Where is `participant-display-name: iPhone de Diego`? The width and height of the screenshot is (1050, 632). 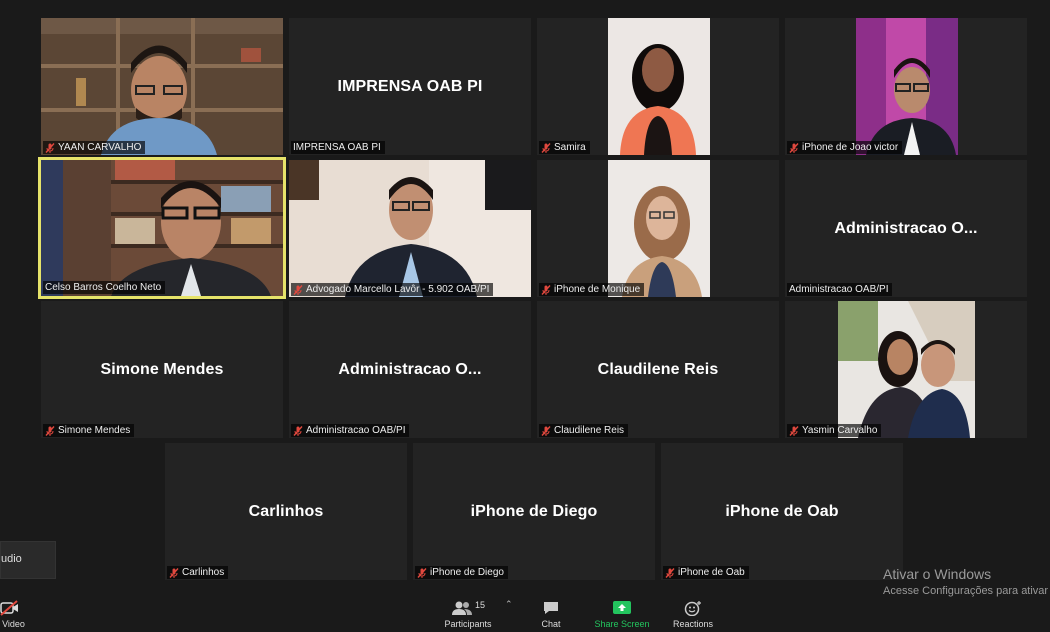 participant-display-name: iPhone de Diego is located at coordinates (534, 511).